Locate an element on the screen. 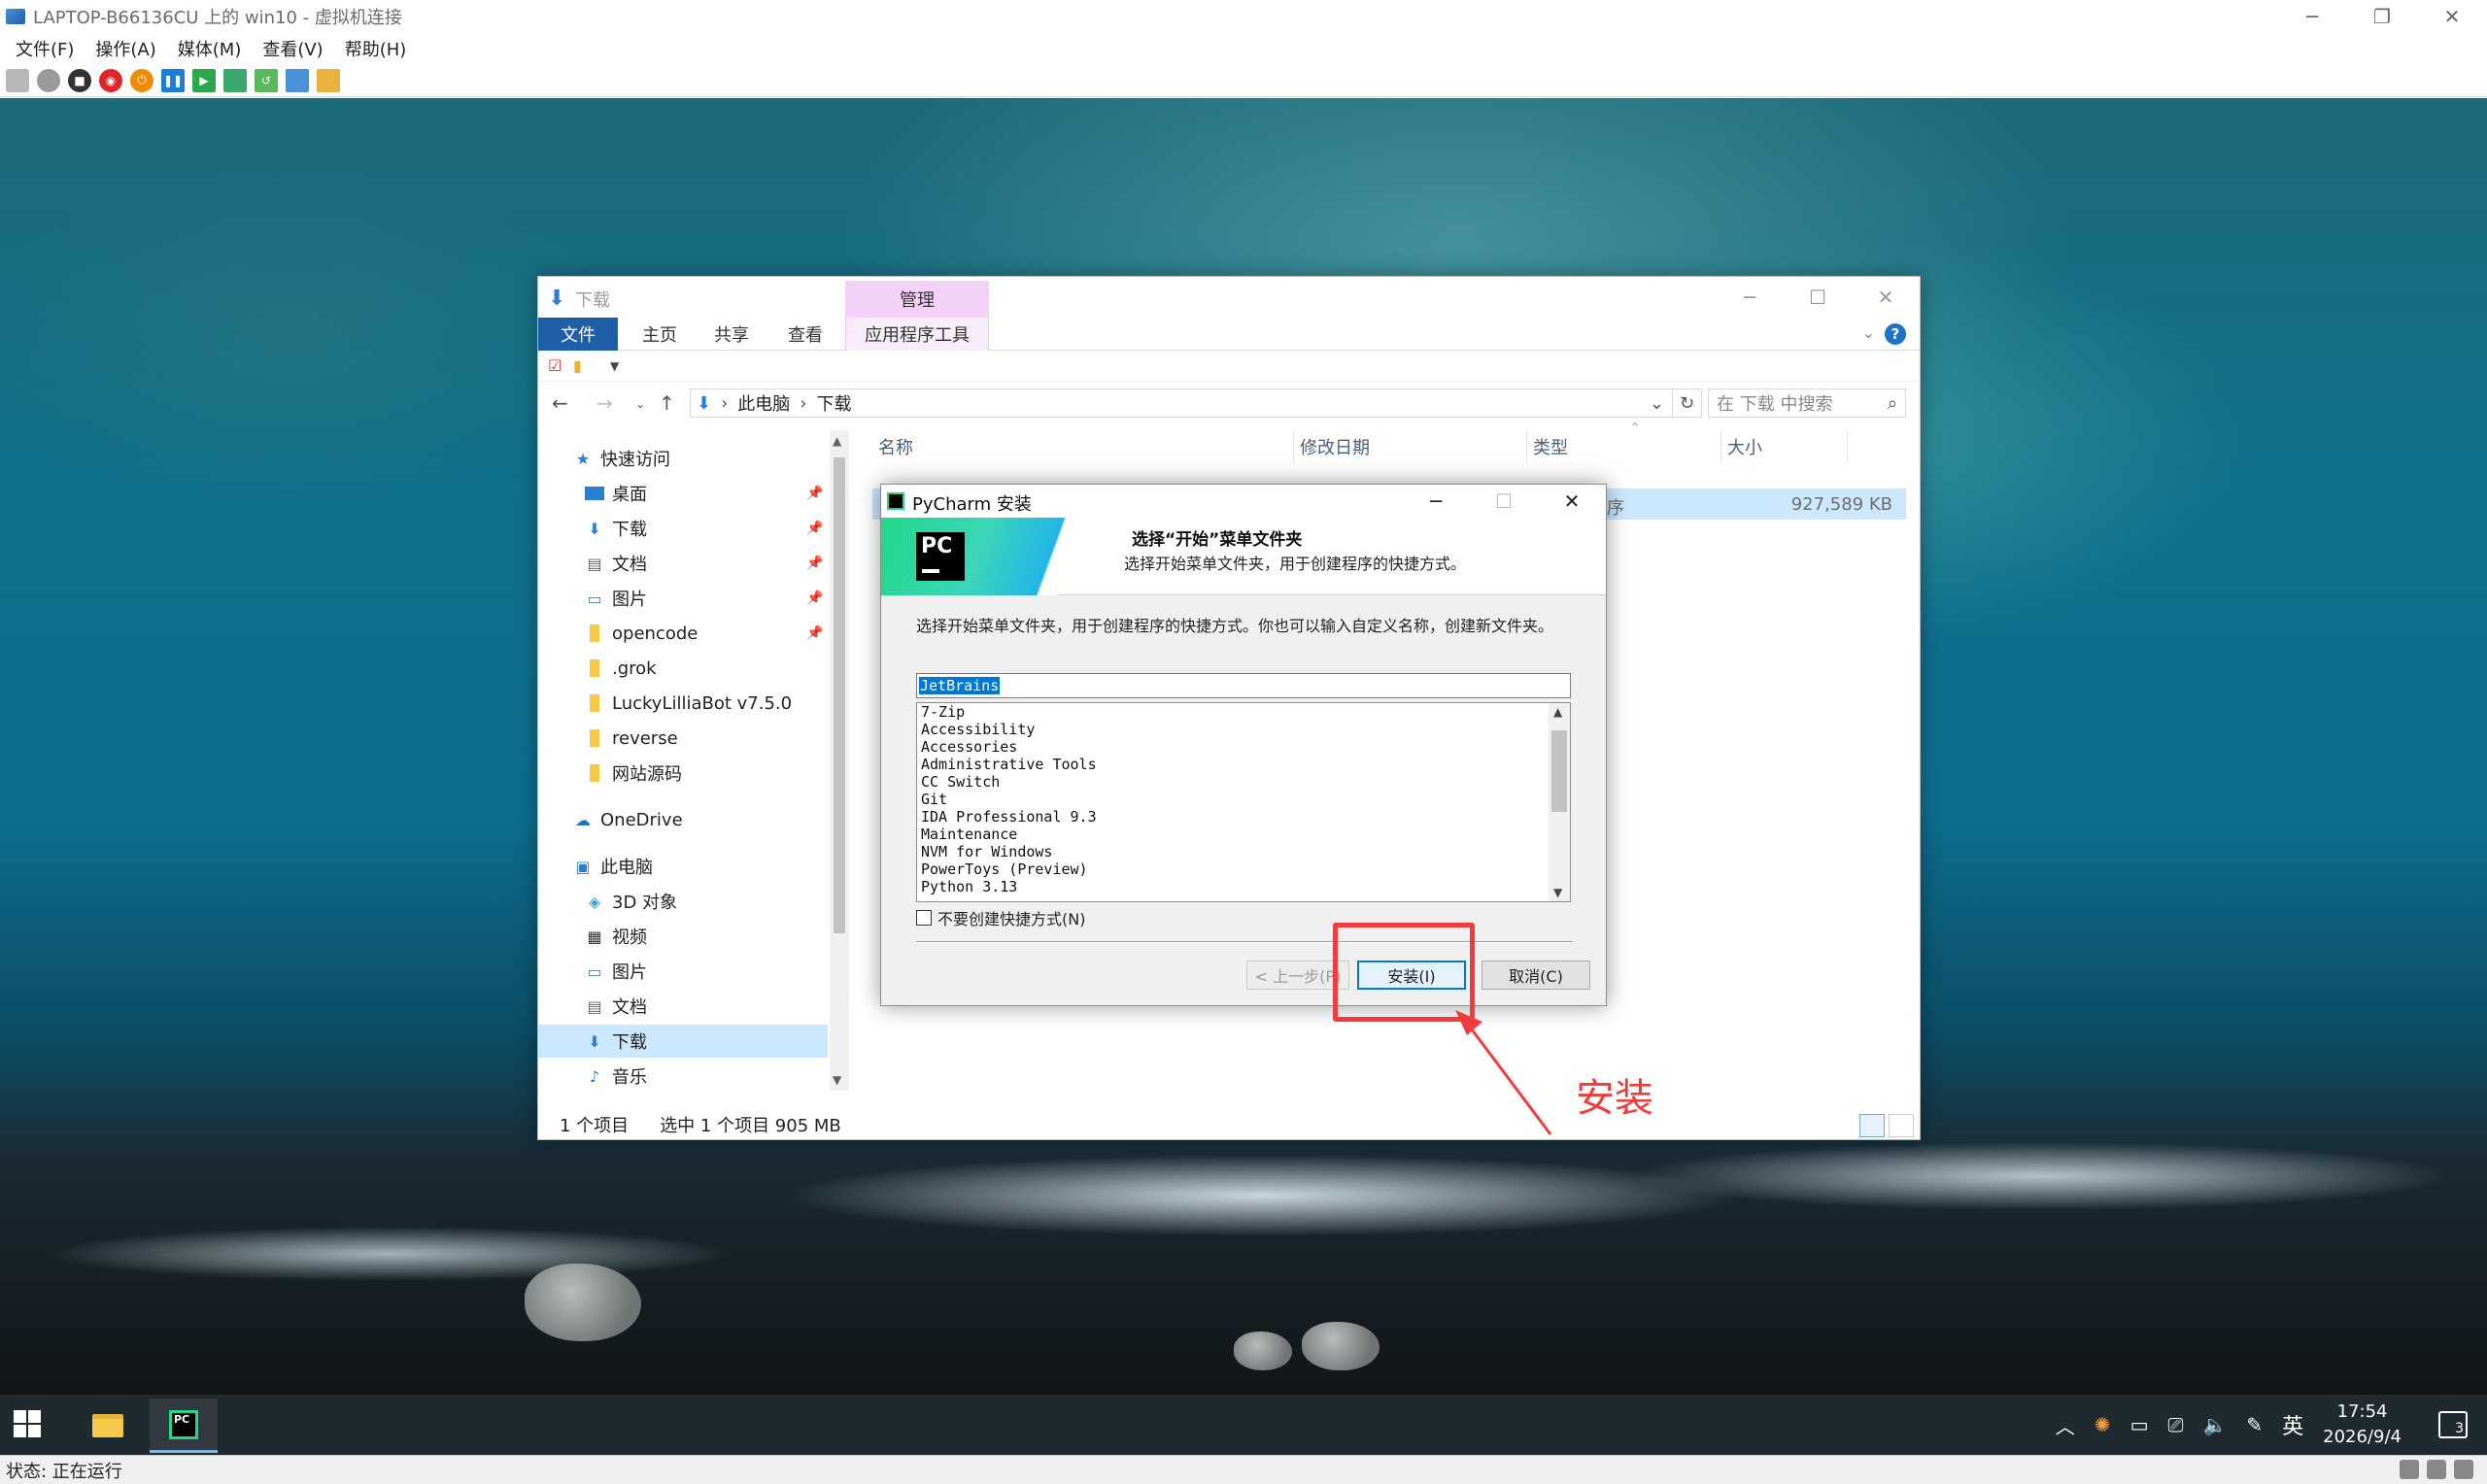 The height and width of the screenshot is (1484, 2487). notification-center-icon: 3 is located at coordinates (2453, 1424).